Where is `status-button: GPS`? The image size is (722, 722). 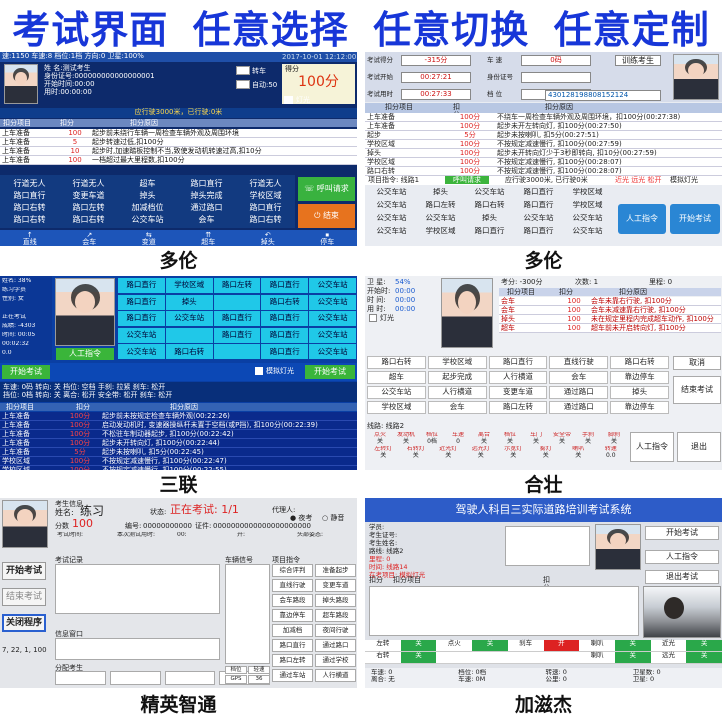
status-button: GPS is located at coordinates (236, 679).